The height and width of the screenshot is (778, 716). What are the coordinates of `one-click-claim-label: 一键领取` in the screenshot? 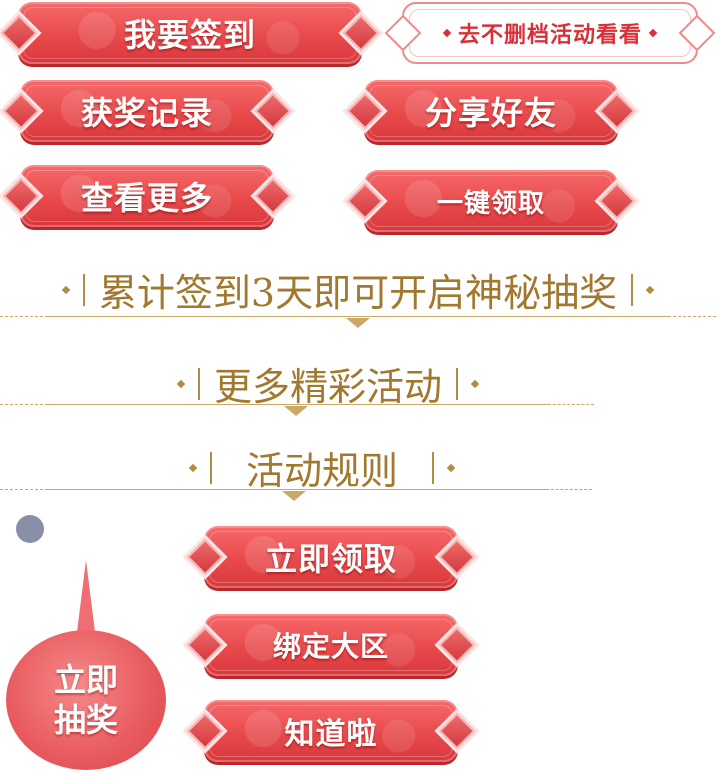 It's located at (490, 203).